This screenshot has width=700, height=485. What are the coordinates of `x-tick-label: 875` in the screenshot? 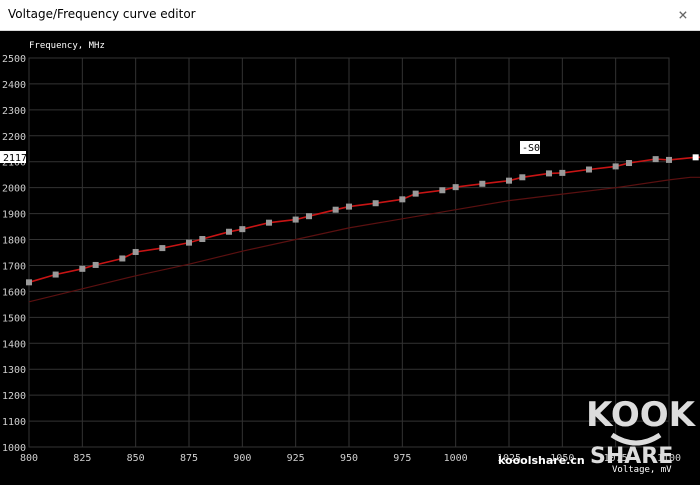 It's located at (189, 458).